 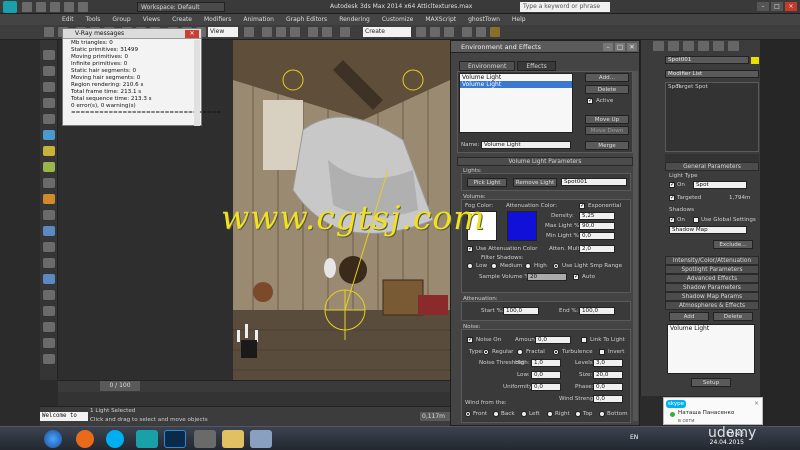 I want to click on effect-name-field: Volume Light, so click(x=526, y=145).